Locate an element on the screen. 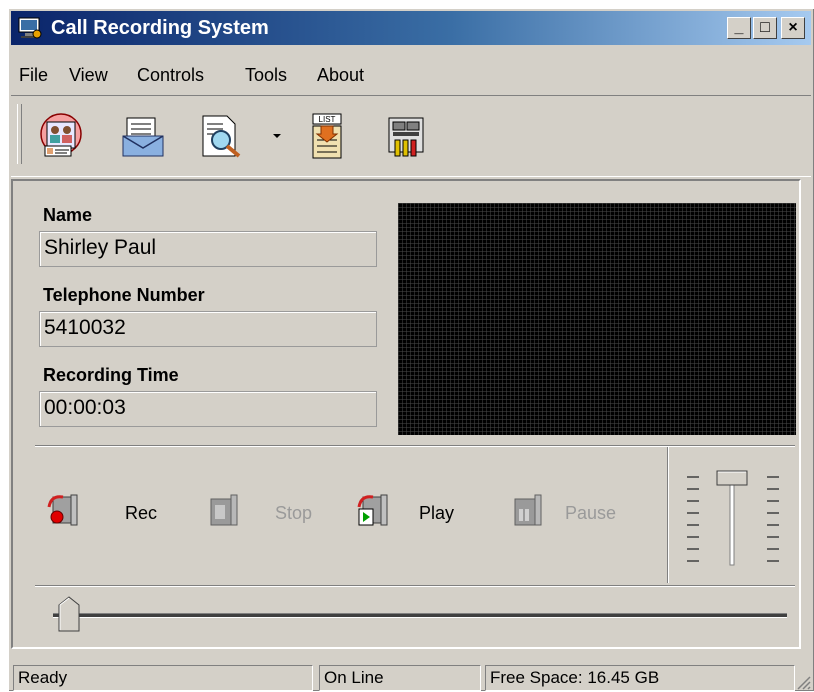  telephone-label: Telephone Number is located at coordinates (124, 295).